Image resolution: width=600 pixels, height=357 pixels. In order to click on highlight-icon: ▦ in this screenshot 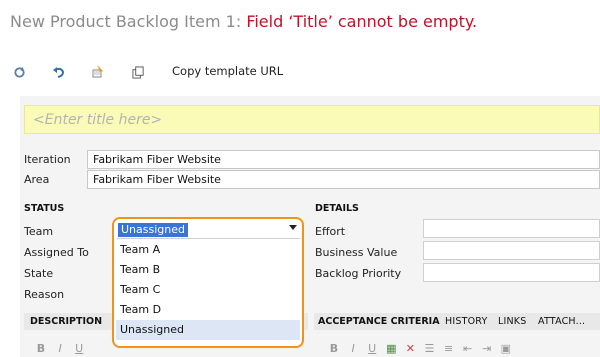, I will do `click(391, 348)`.